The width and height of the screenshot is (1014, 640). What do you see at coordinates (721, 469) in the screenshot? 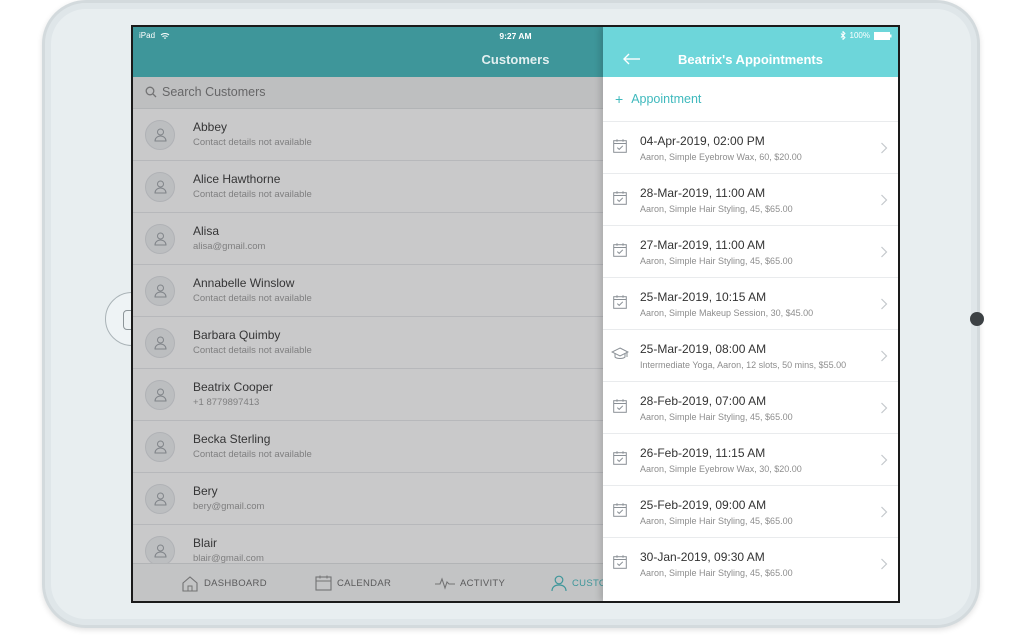
I see `appointment-detail: Aaron, Simple Eyebrow Wax, 30, $20.00` at bounding box center [721, 469].